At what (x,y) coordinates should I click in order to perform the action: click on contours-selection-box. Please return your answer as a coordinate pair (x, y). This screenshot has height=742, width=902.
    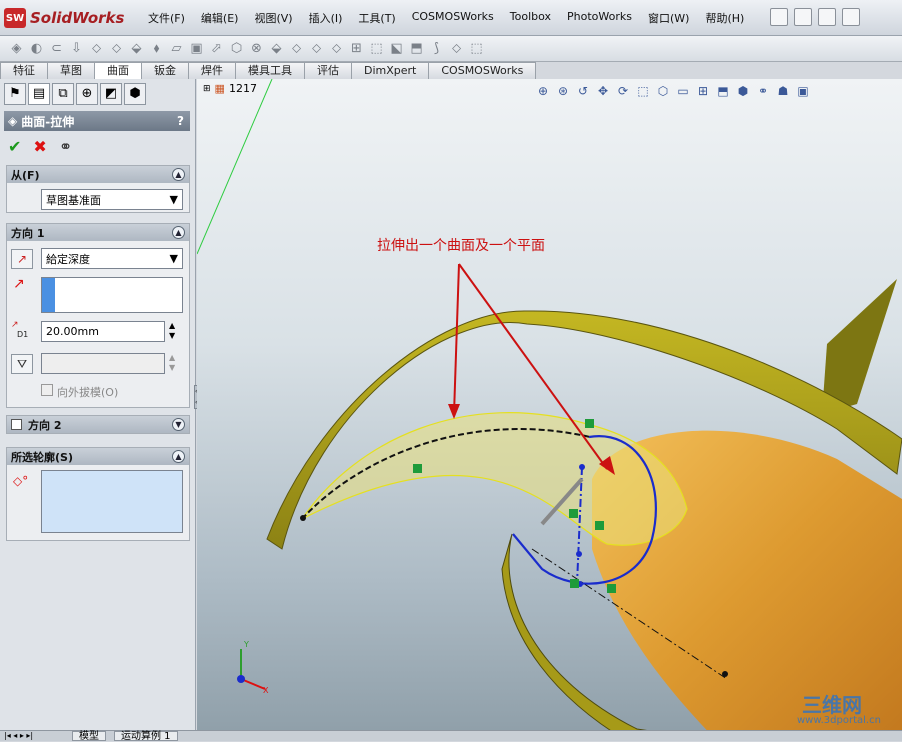
    Looking at the image, I should click on (112, 501).